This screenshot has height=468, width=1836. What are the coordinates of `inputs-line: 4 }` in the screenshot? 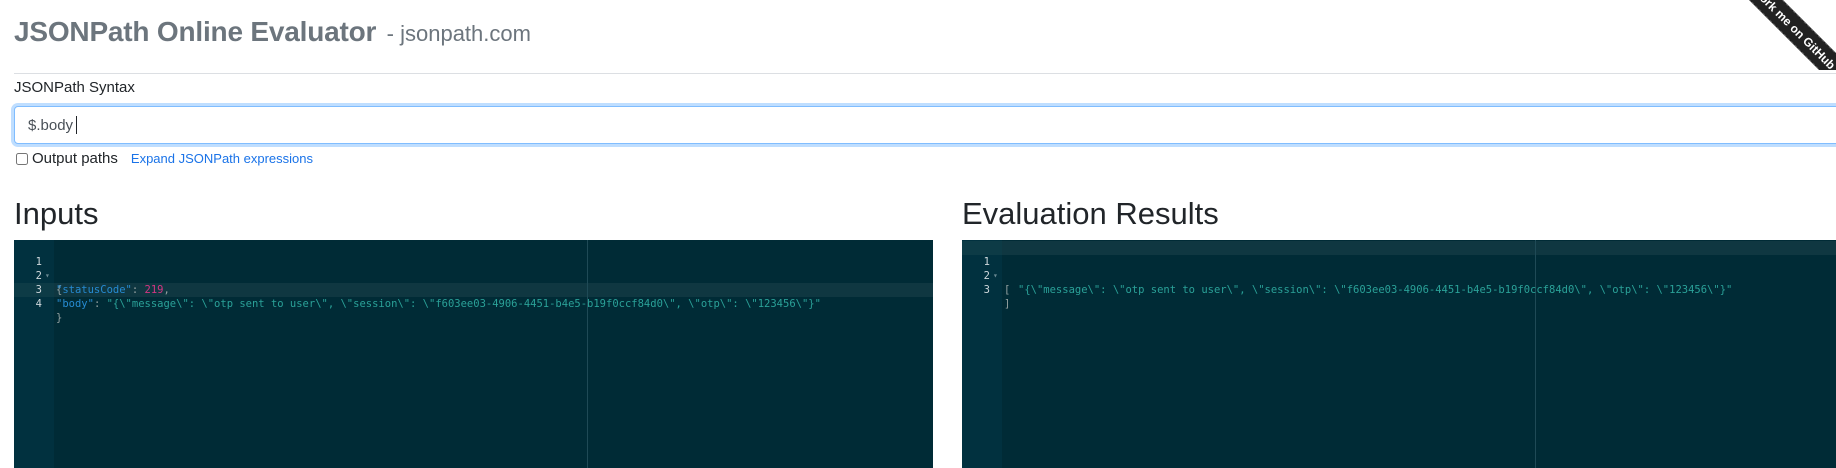 It's located at (473, 303).